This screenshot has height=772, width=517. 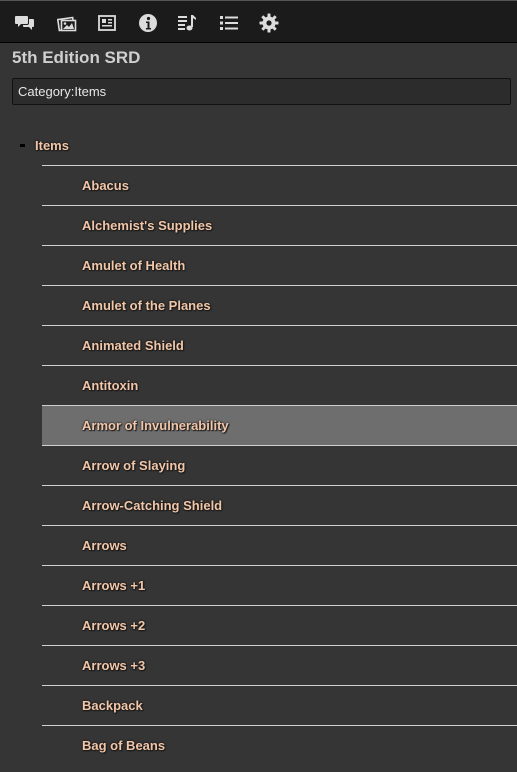 What do you see at coordinates (261, 91) in the screenshot?
I see `compendium-search-input` at bounding box center [261, 91].